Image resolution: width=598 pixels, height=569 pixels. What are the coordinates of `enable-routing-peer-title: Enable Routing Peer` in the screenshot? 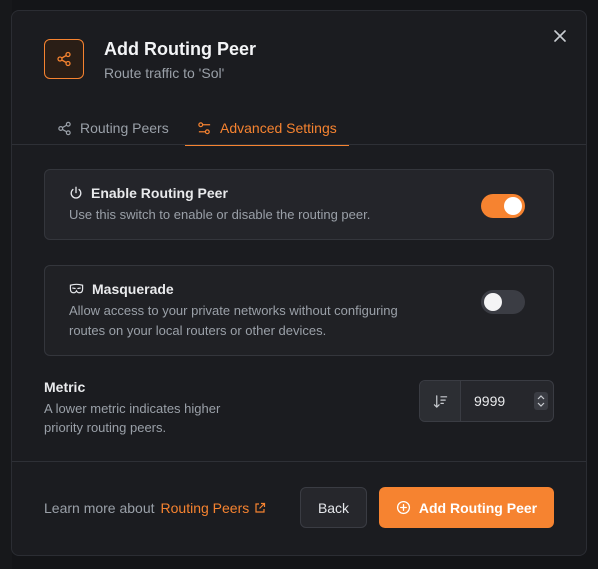 It's located at (148, 193).